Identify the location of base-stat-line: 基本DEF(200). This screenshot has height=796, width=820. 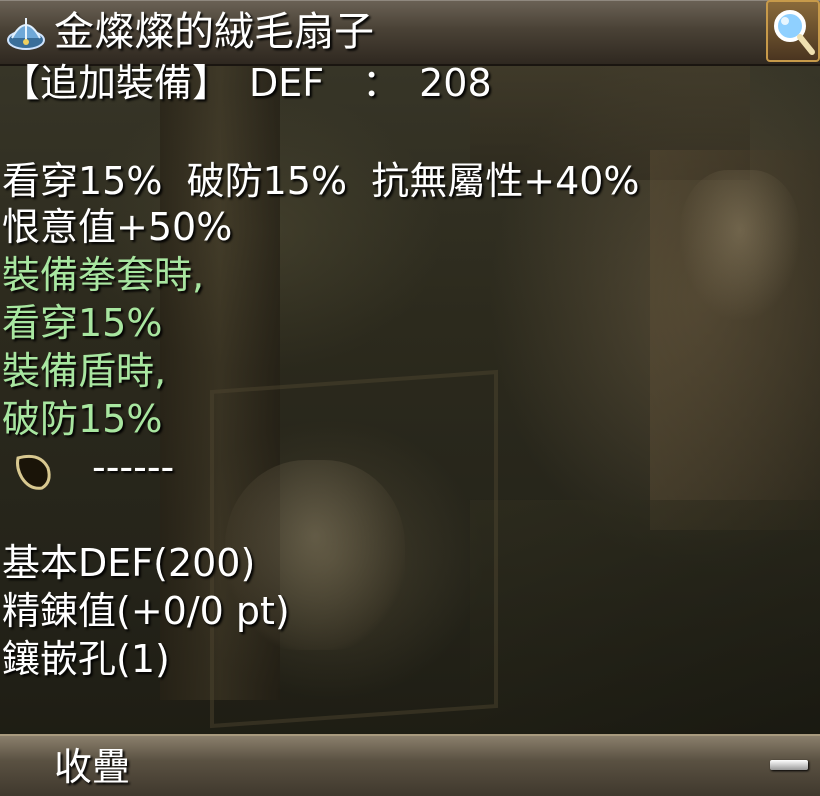
(129, 563).